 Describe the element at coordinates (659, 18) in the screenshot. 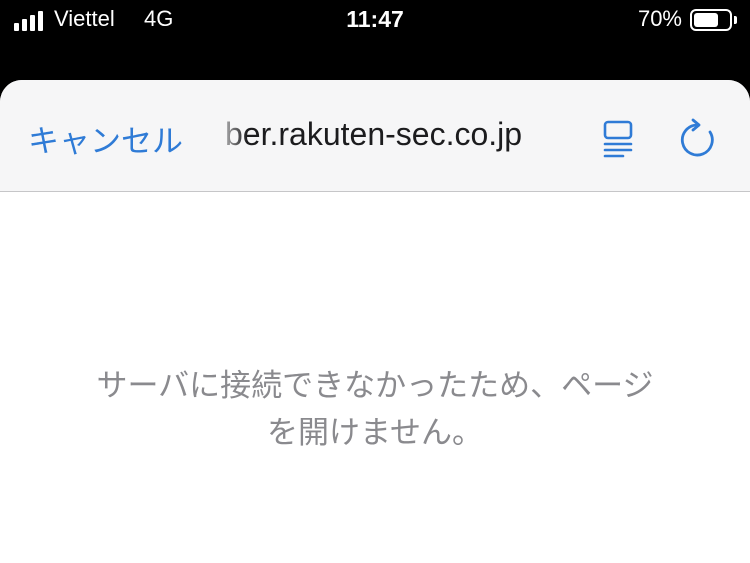

I see `battery-percentage: 70%` at that location.